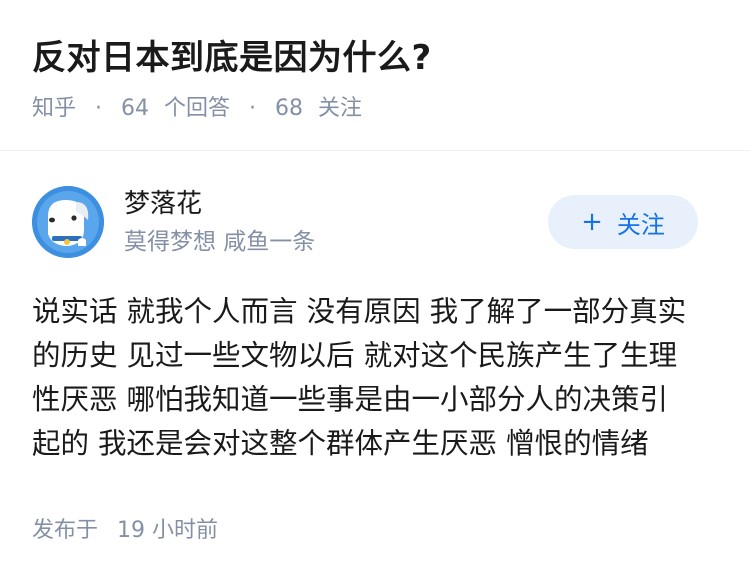 Image resolution: width=750 pixels, height=582 pixels. Describe the element at coordinates (54, 108) in the screenshot. I see `source-label: 知乎` at that location.